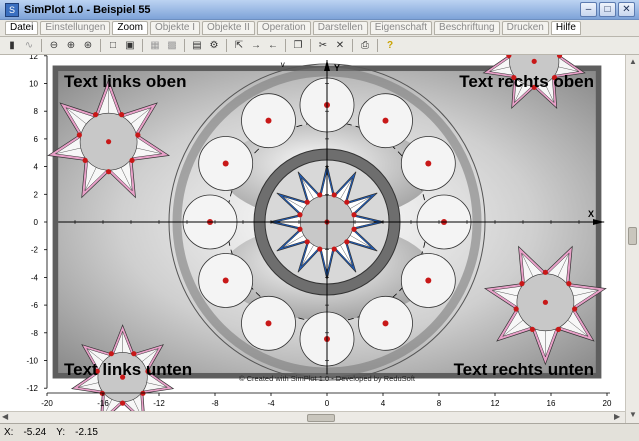  I want to click on top-marker-icon: v, so click(283, 64).